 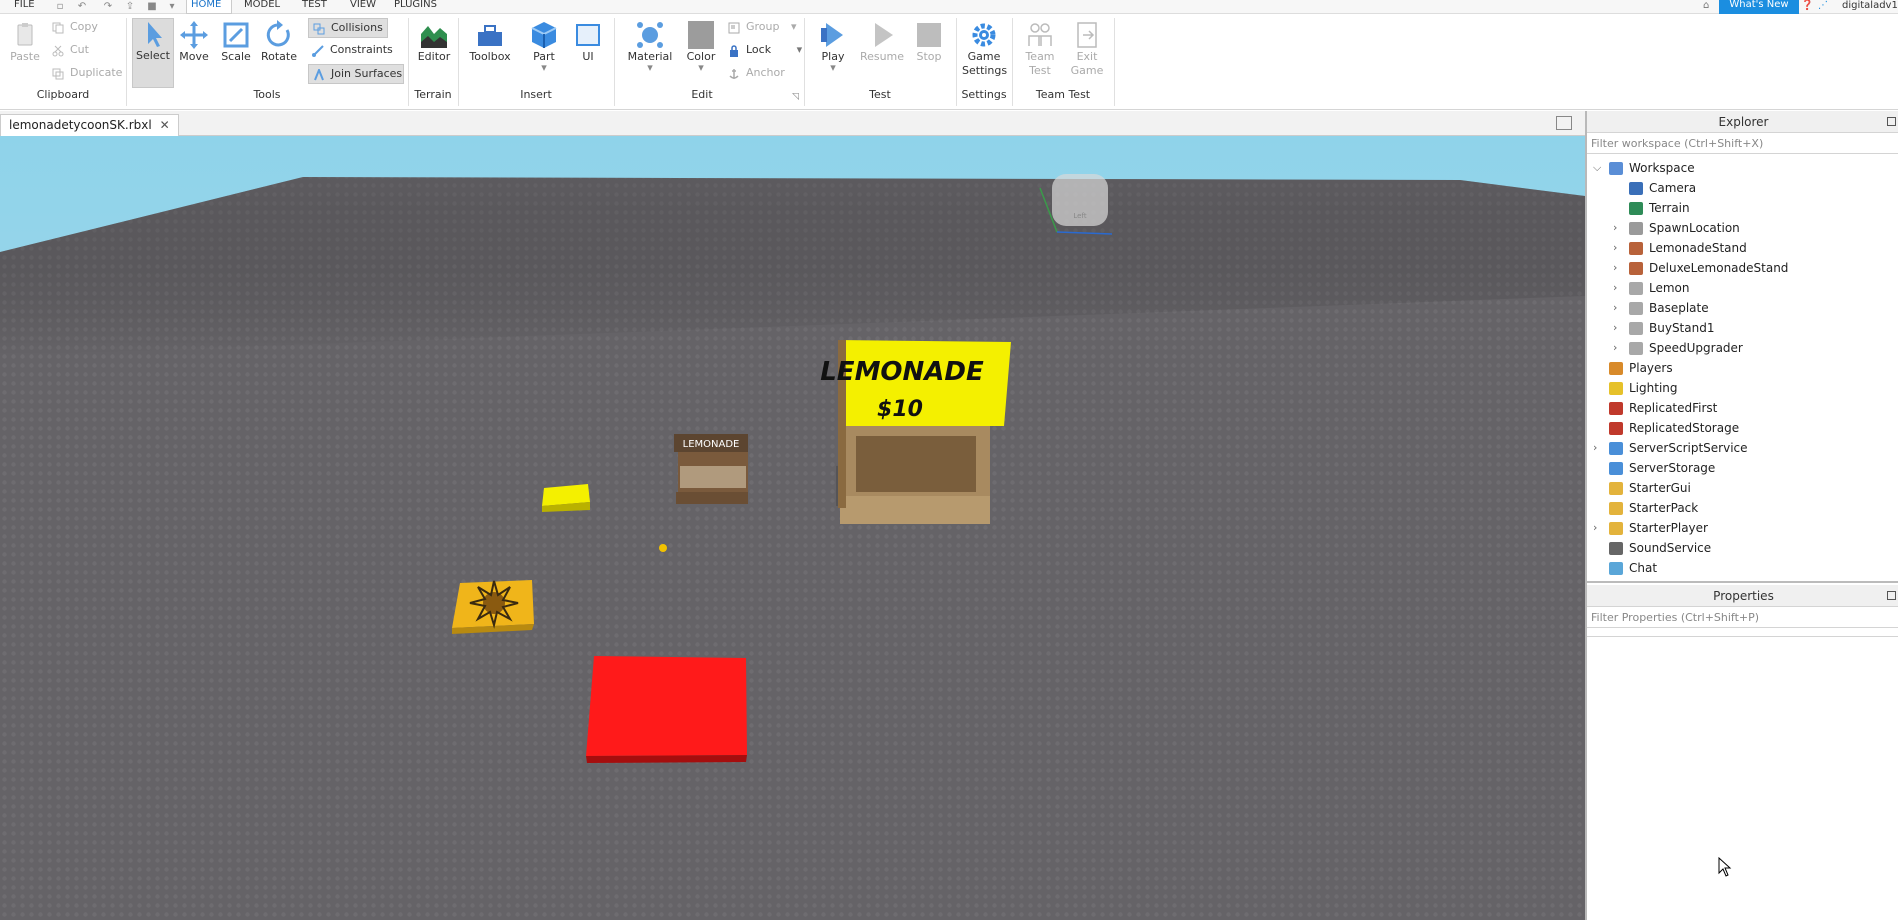 What do you see at coordinates (1742, 144) in the screenshot?
I see `explorer-filter-input: Filter workspace (Ctrl+Shift+X)` at bounding box center [1742, 144].